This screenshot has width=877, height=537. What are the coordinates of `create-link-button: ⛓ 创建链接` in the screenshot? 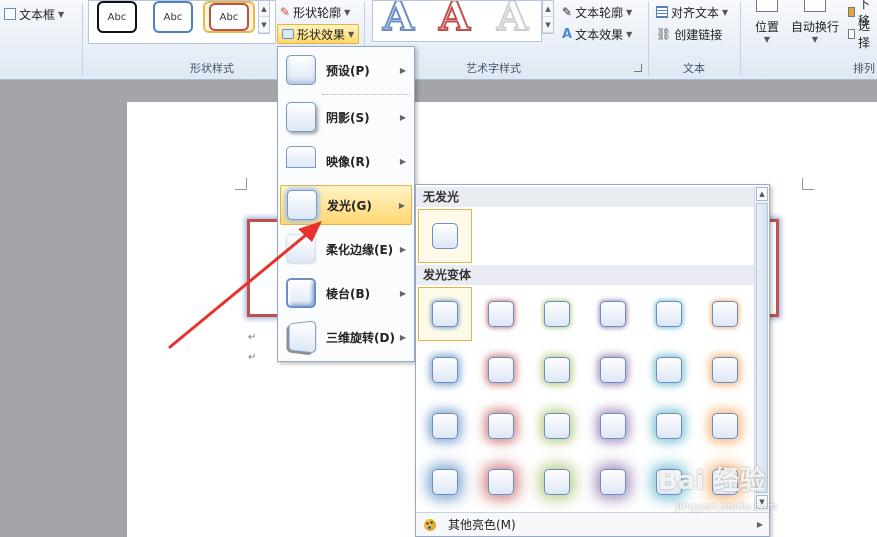 It's located at (689, 34).